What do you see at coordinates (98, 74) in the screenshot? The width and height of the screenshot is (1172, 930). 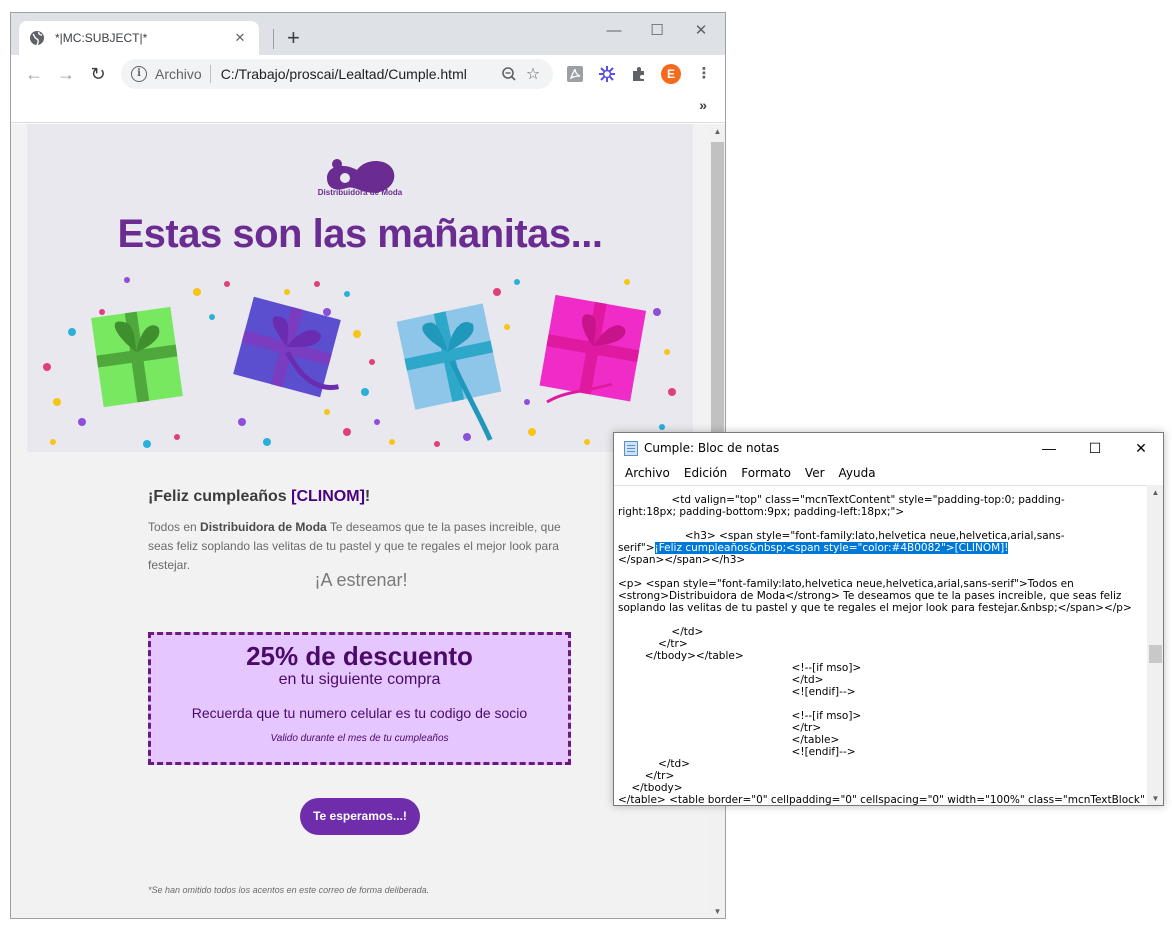 I see `reload-icon: ↻` at bounding box center [98, 74].